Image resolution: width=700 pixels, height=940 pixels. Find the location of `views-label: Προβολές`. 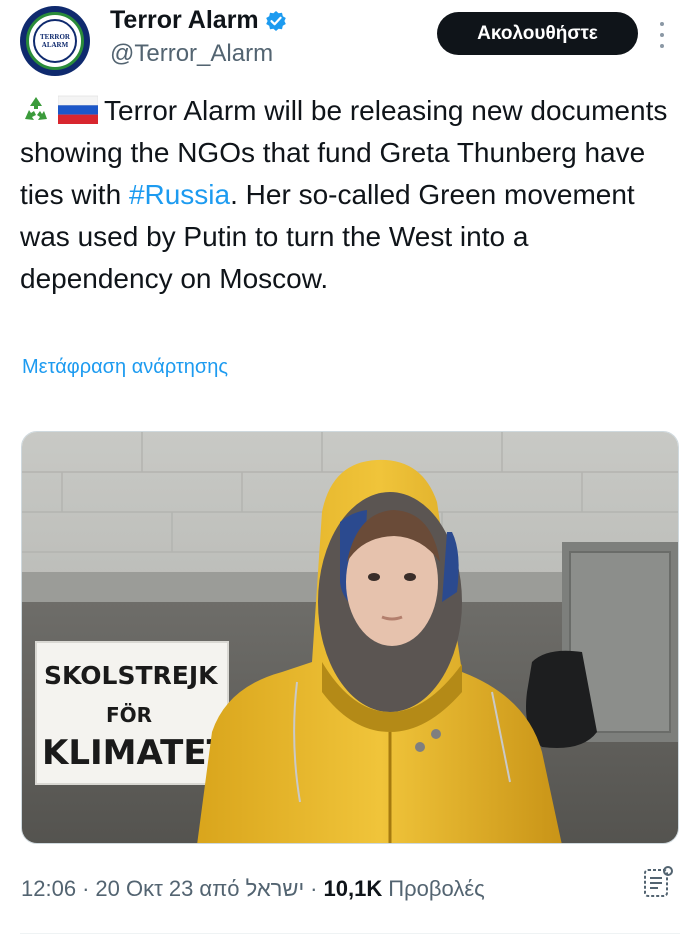

views-label: Προβολές is located at coordinates (436, 888).